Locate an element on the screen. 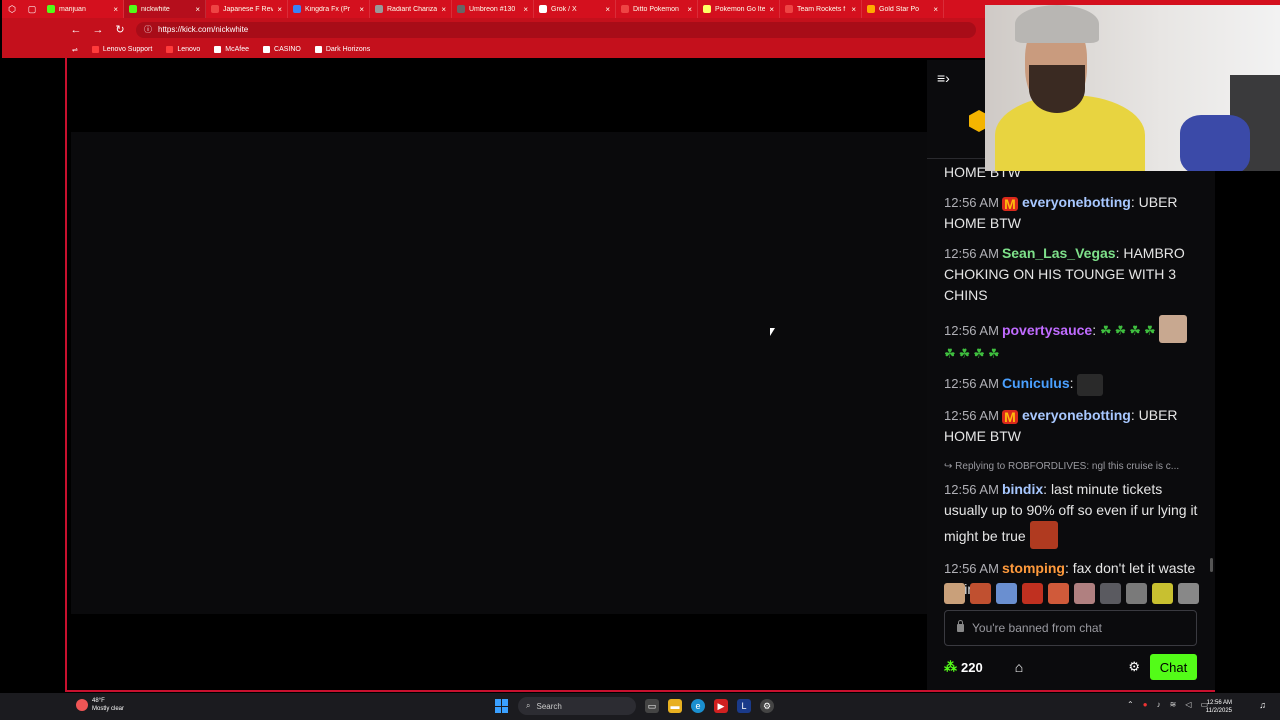 This screenshot has width=1280, height=720. chat-button: Chat is located at coordinates (1173, 667).